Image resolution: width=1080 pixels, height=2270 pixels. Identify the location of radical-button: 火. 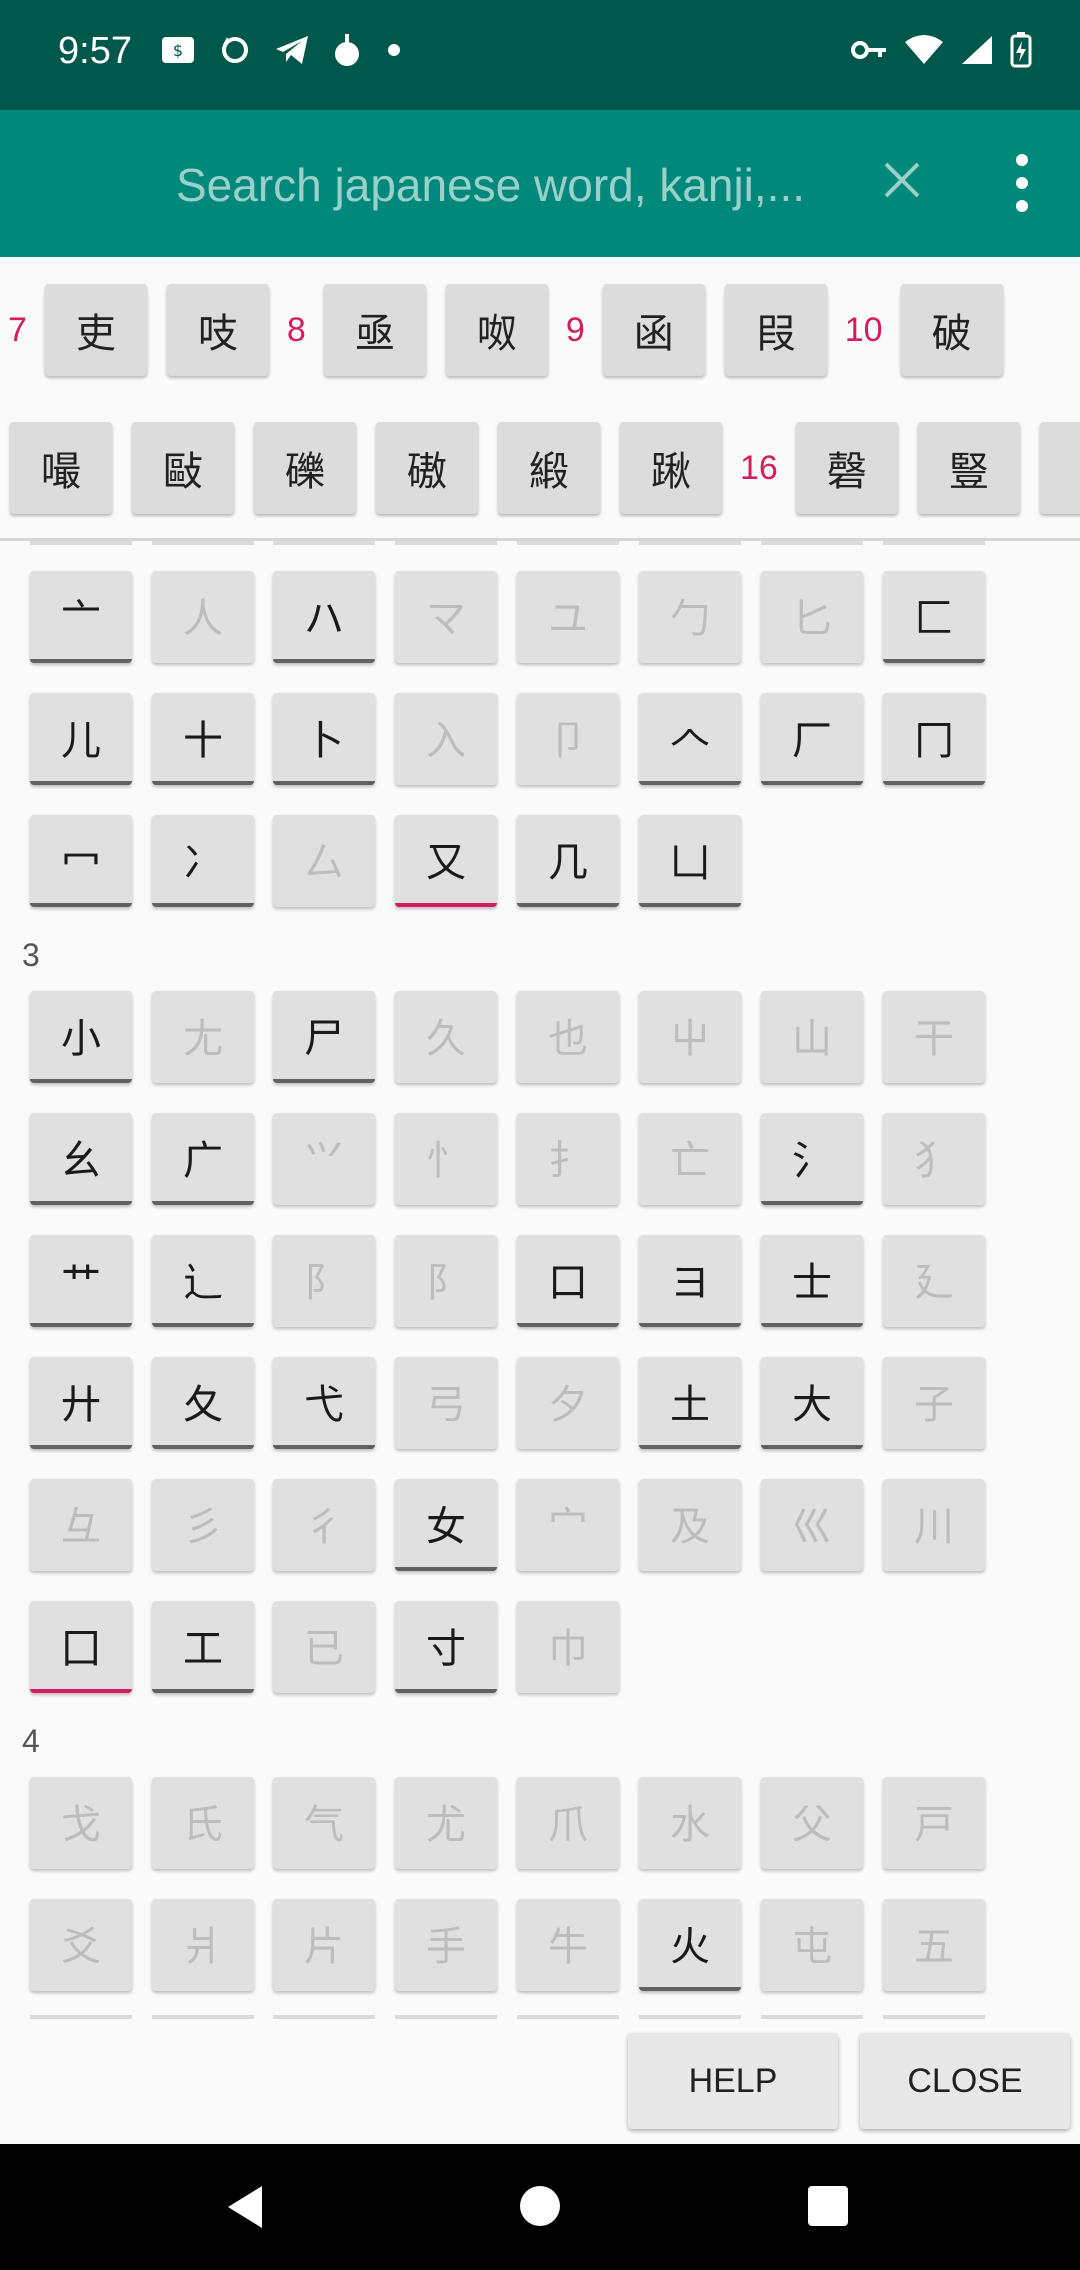
(690, 1945).